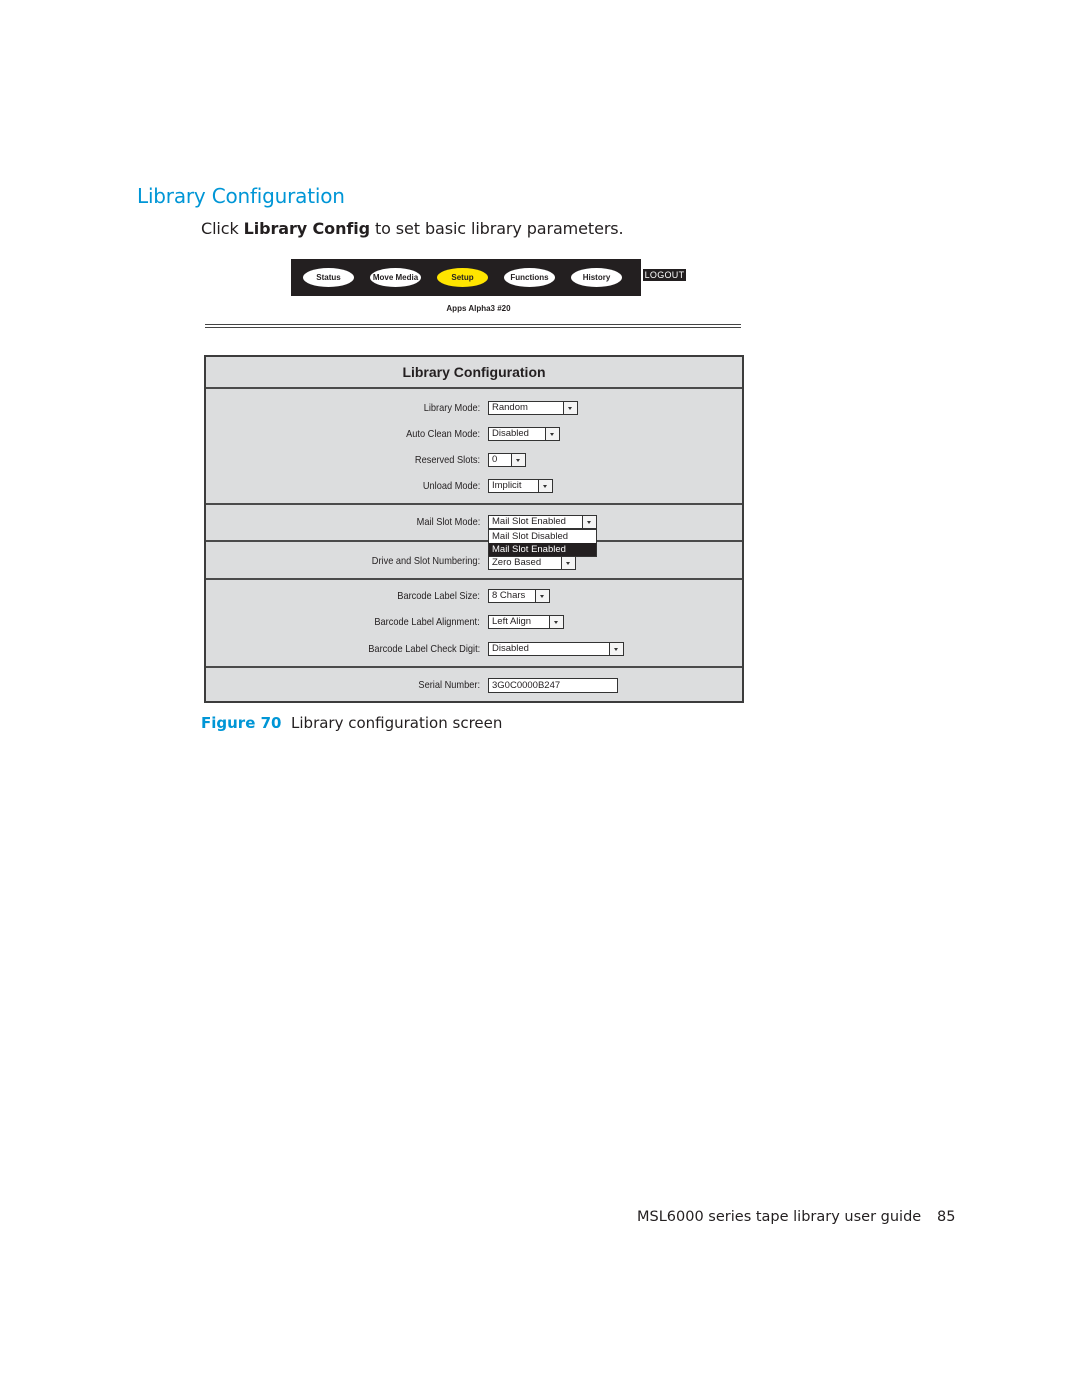 The width and height of the screenshot is (1080, 1397). Describe the element at coordinates (556, 649) in the screenshot. I see `barcode-check-digit-select: Disabled` at that location.